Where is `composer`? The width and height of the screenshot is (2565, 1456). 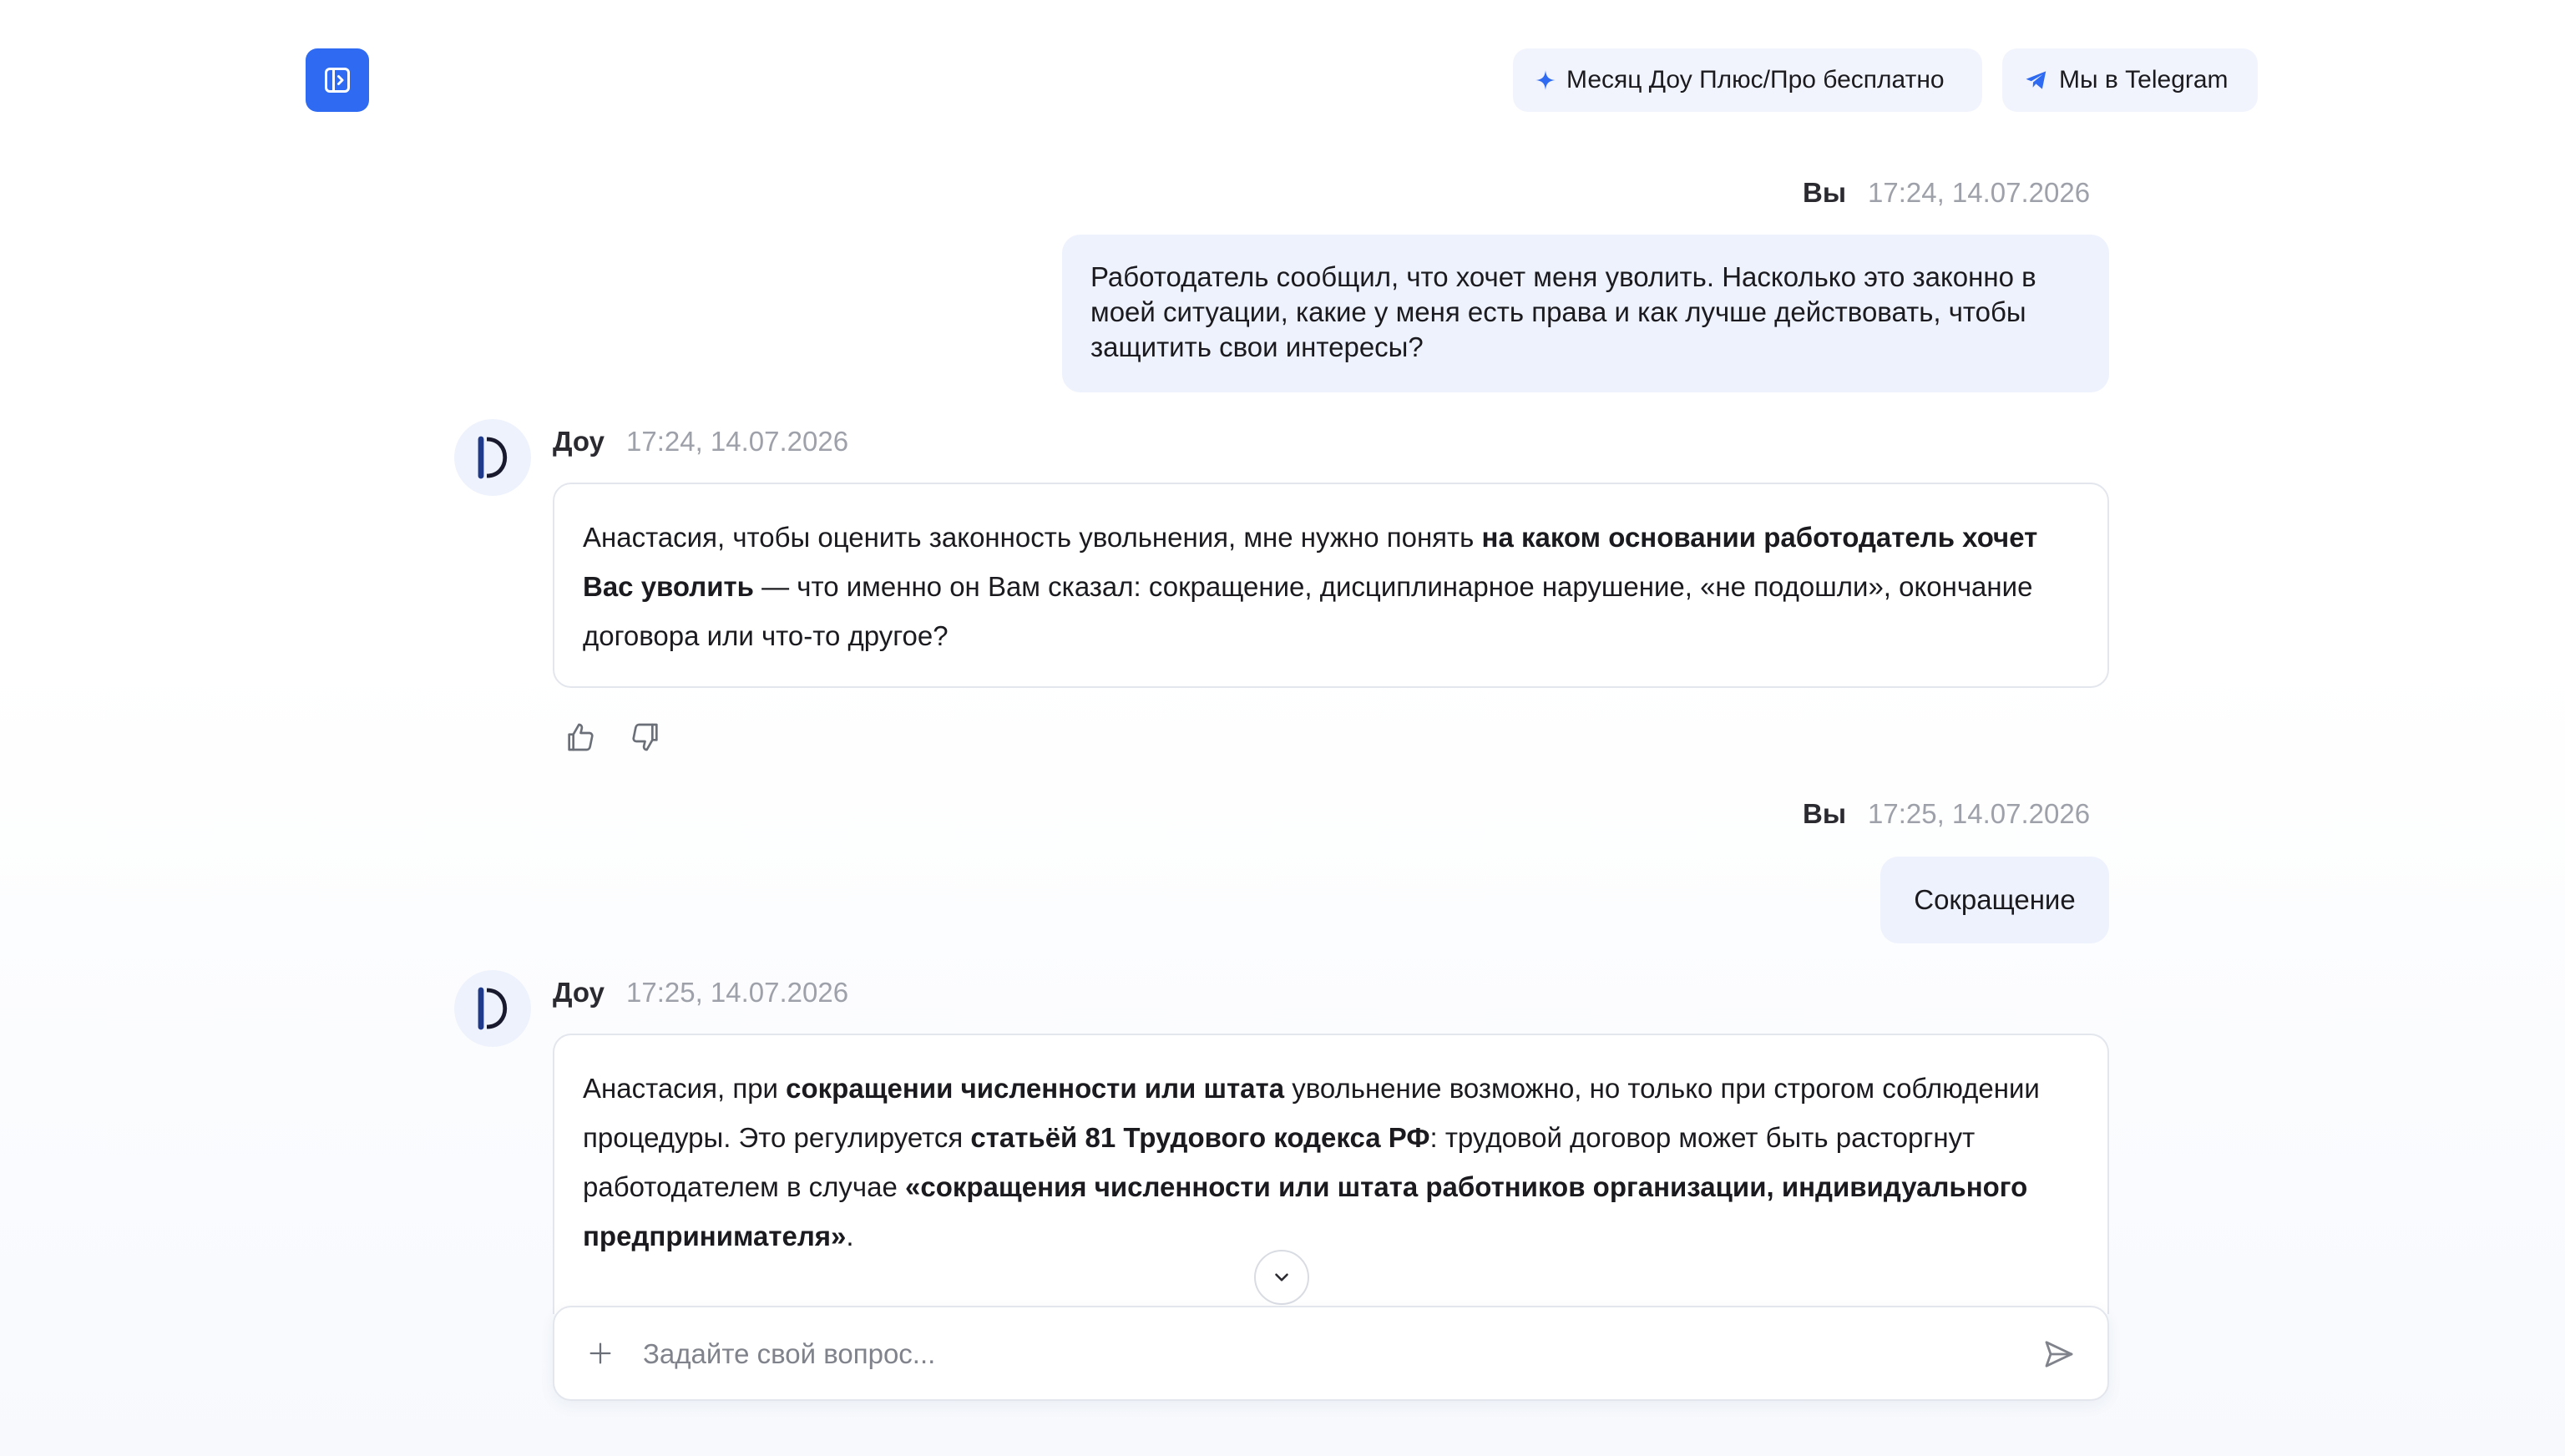
composer is located at coordinates (1331, 1353).